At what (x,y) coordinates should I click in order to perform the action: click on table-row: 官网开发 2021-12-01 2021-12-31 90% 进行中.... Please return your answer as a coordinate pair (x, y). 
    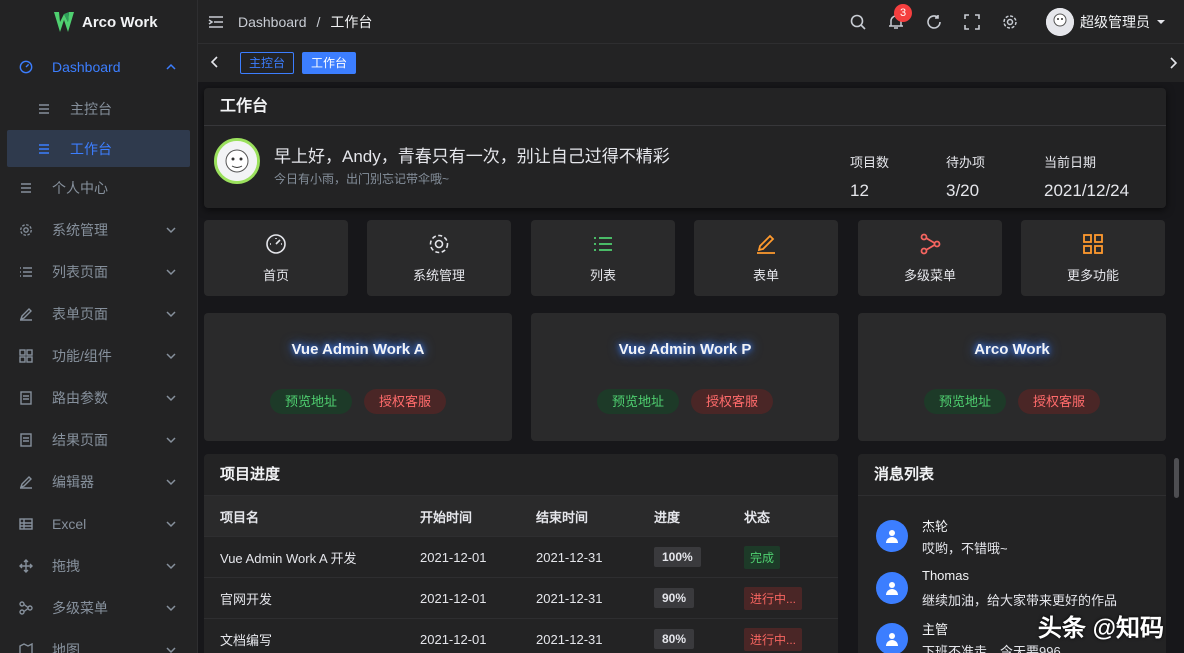
    Looking at the image, I should click on (521, 598).